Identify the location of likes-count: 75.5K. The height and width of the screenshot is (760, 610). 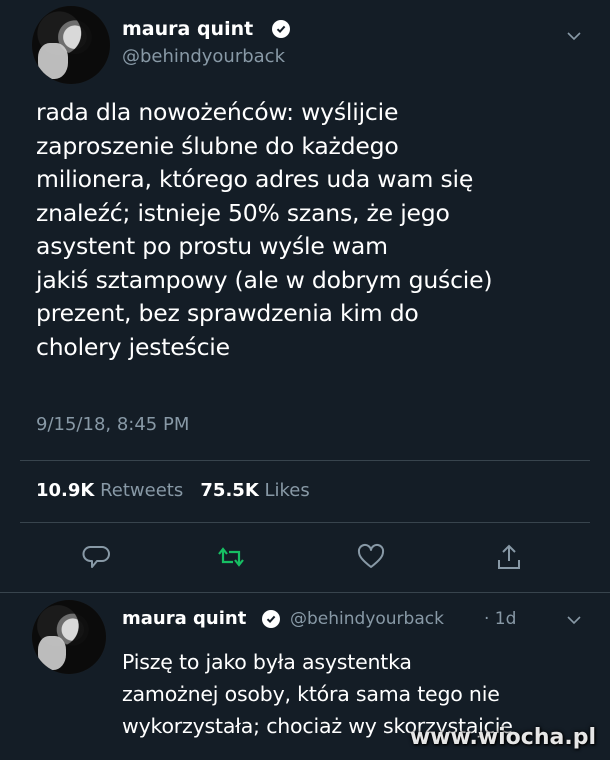
(229, 490).